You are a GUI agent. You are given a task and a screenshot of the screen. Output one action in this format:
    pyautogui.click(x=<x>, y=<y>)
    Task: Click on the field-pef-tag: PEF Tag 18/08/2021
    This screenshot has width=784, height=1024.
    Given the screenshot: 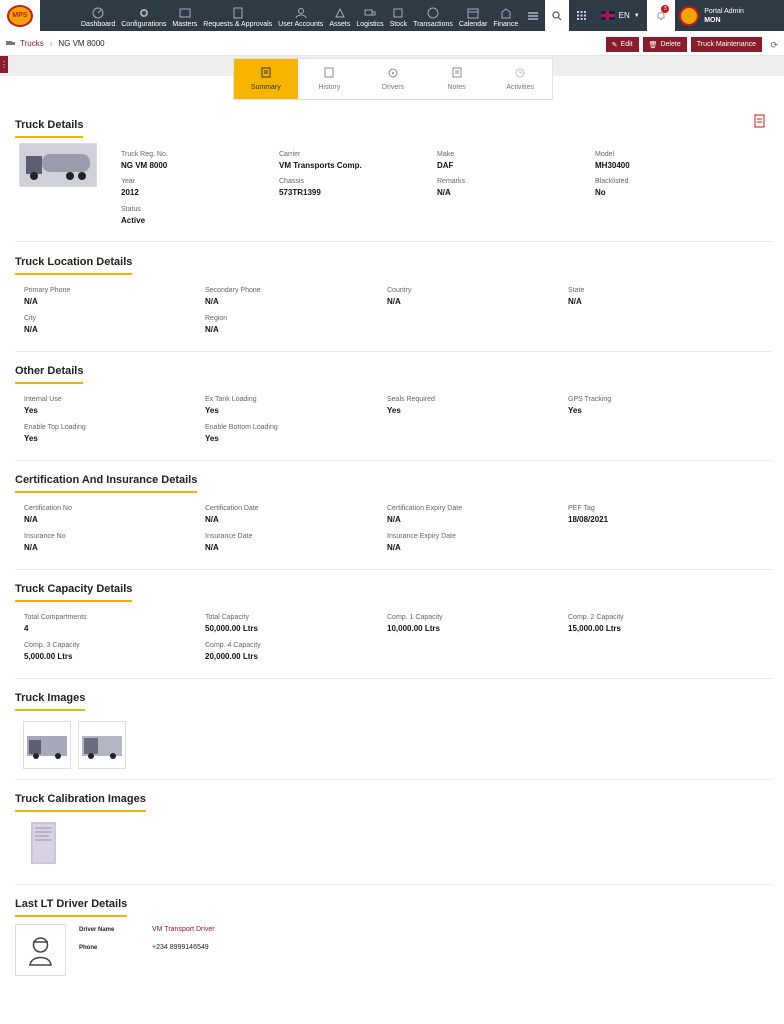 What is the action you would take?
    pyautogui.click(x=588, y=514)
    